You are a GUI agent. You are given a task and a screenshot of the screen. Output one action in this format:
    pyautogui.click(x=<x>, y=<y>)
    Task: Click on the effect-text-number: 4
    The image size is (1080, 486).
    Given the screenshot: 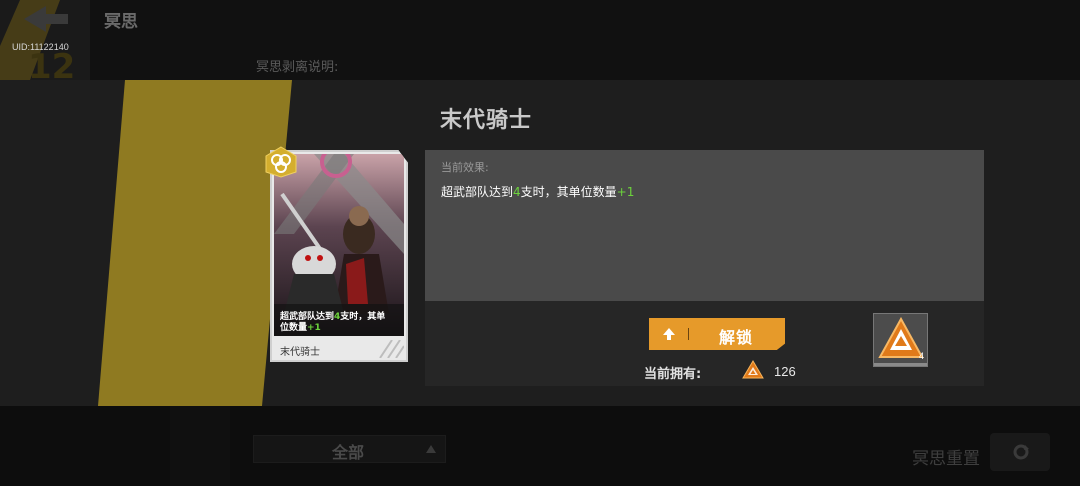 What is the action you would take?
    pyautogui.click(x=517, y=192)
    